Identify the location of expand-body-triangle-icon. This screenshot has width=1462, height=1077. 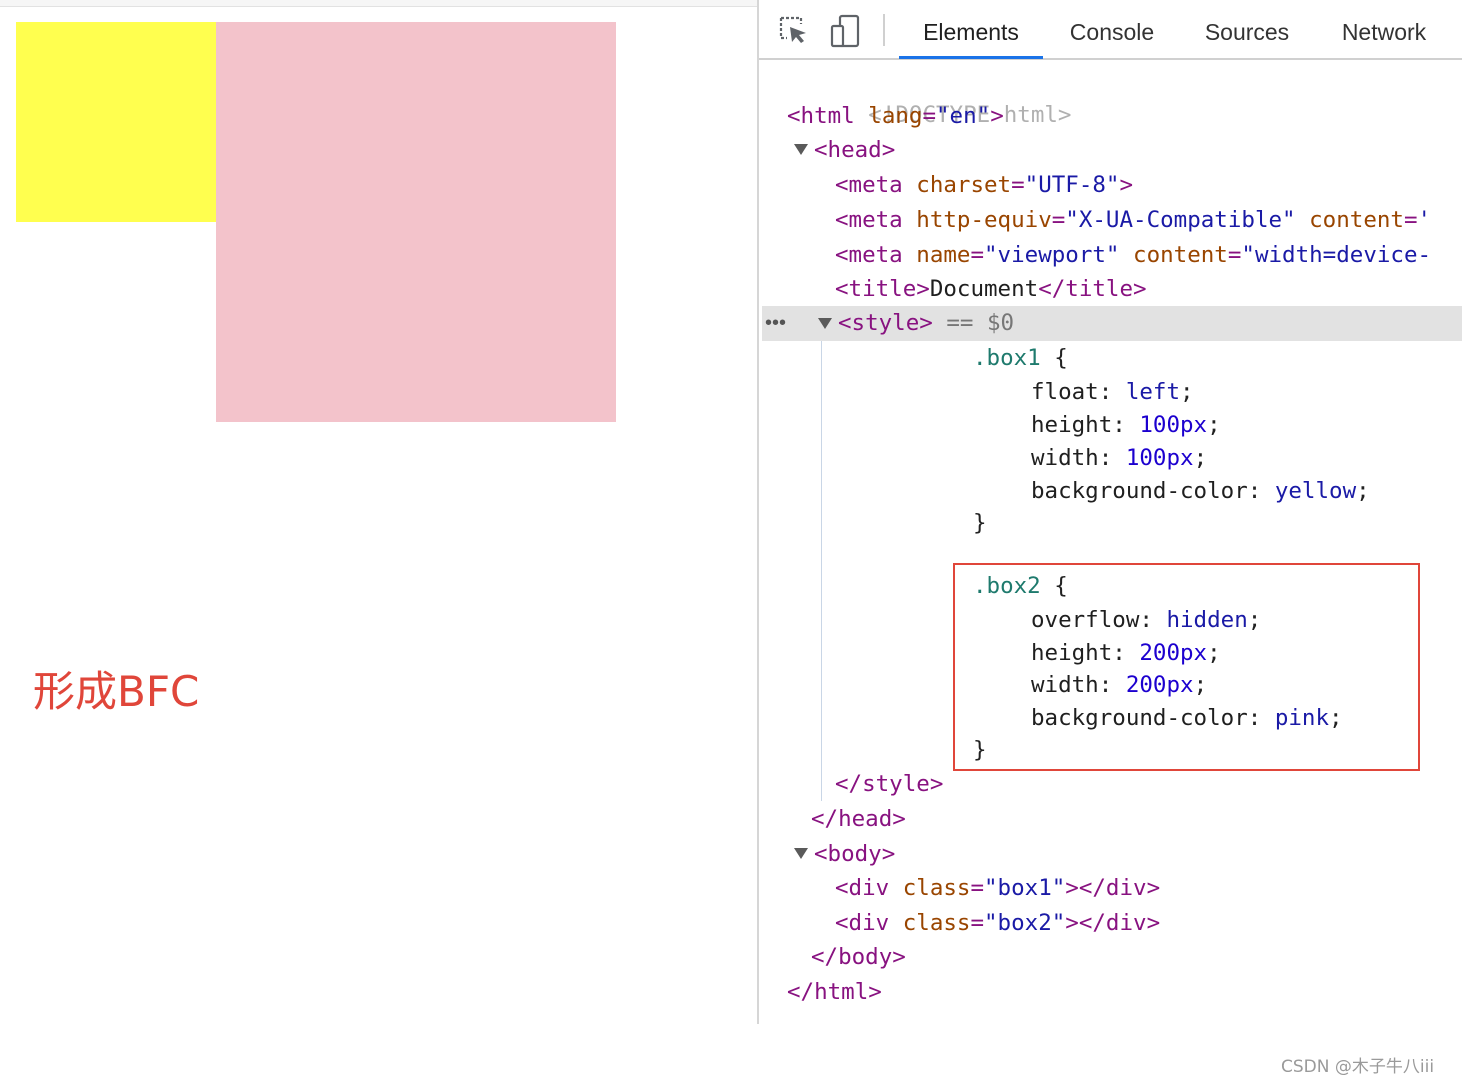
(801, 853).